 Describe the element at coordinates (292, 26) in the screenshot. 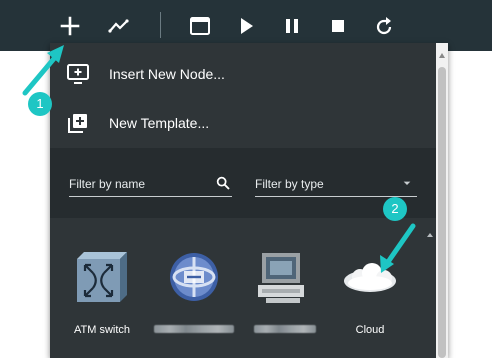

I see `pause-icon` at that location.